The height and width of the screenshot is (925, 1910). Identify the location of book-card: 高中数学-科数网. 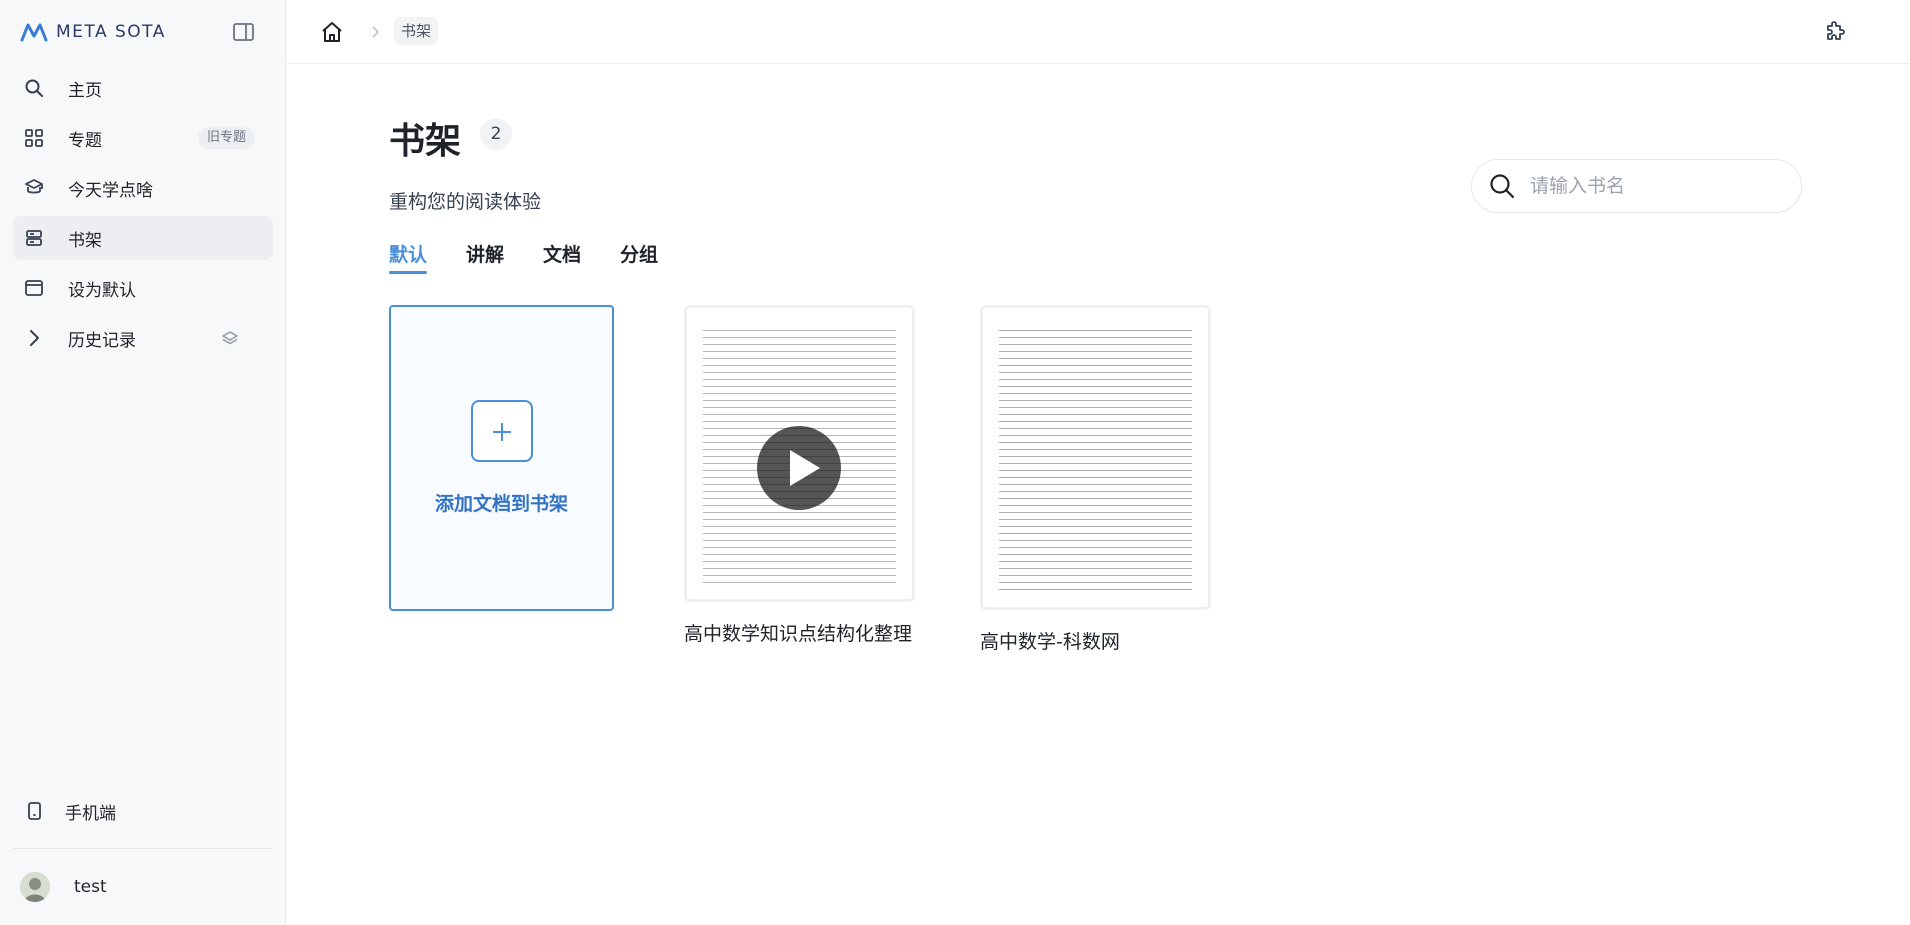
(1095, 485).